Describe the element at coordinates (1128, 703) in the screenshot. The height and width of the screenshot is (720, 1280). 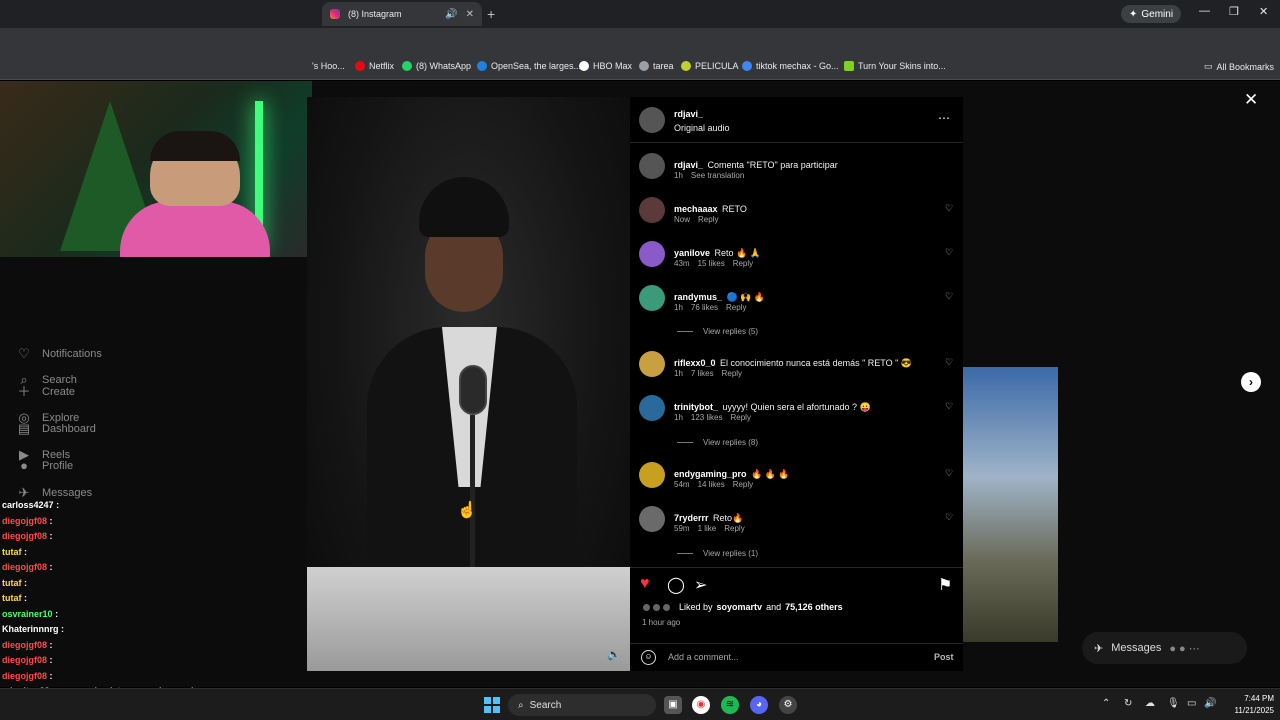
I see `tray-app-icon: ↻` at that location.